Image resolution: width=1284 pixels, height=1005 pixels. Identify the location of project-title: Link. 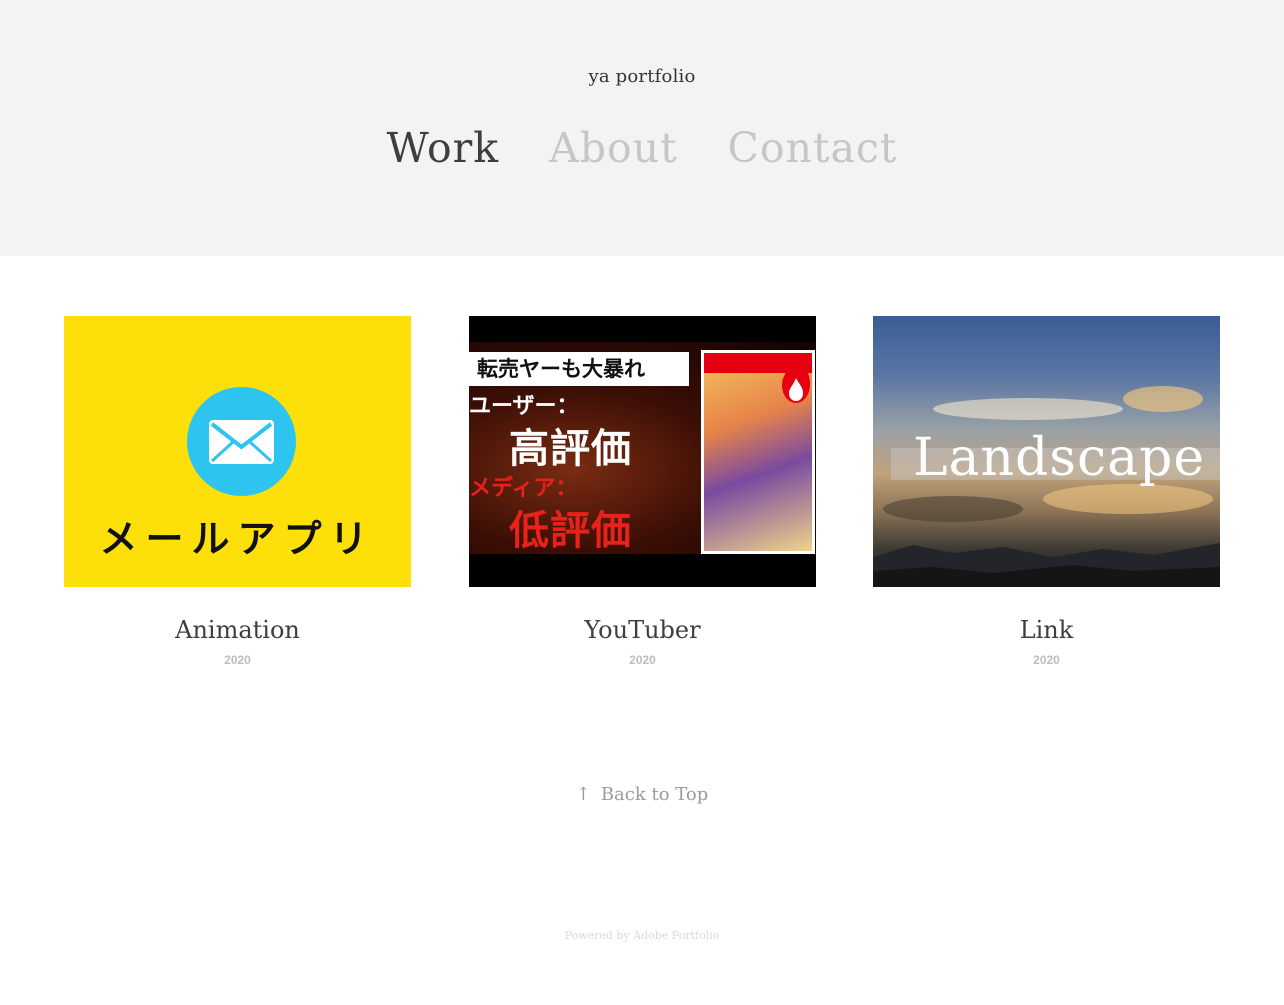
(1046, 630).